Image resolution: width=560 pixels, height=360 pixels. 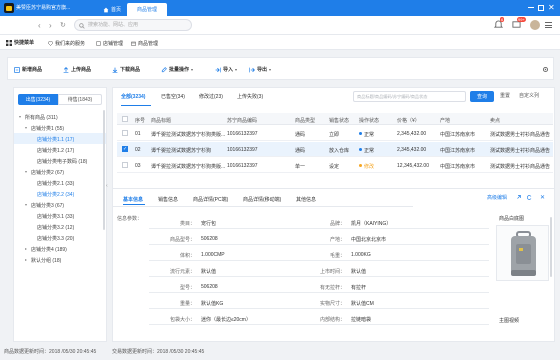 What do you see at coordinates (545, 69) in the screenshot?
I see `gear-icon` at bounding box center [545, 69].